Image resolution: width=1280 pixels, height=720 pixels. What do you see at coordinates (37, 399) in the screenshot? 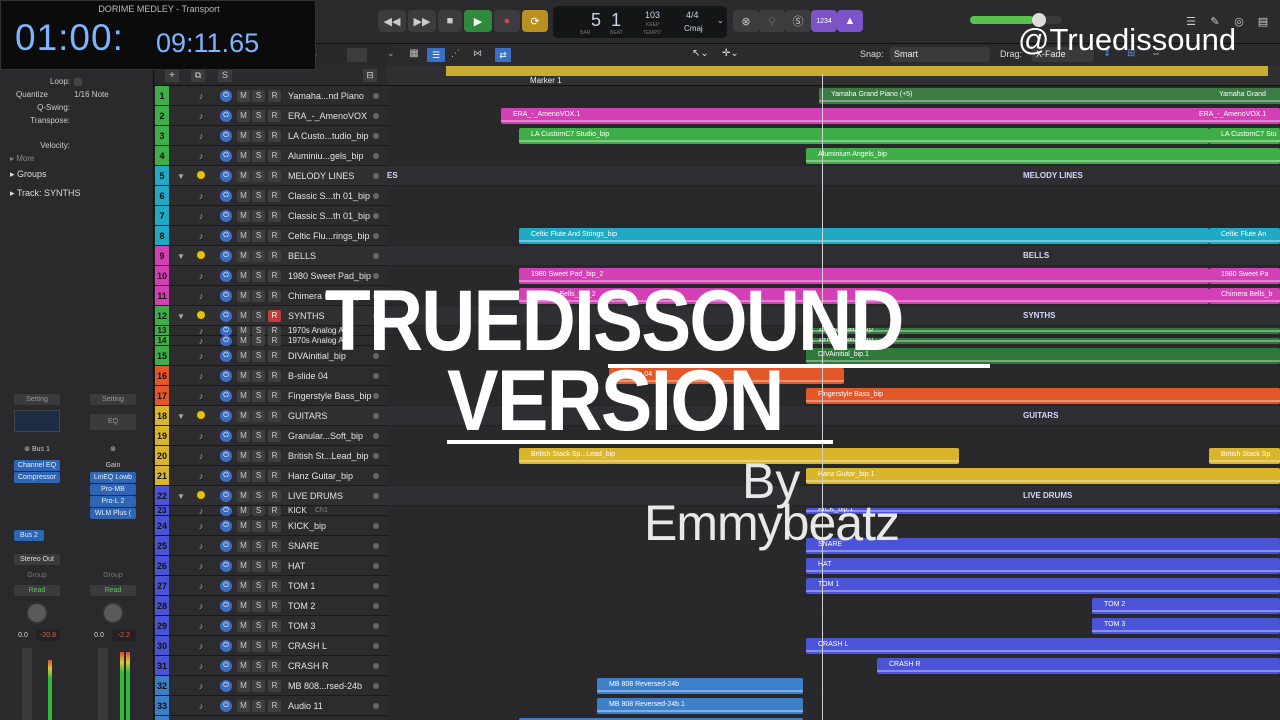
I see `setting-button-left: Setting` at bounding box center [37, 399].